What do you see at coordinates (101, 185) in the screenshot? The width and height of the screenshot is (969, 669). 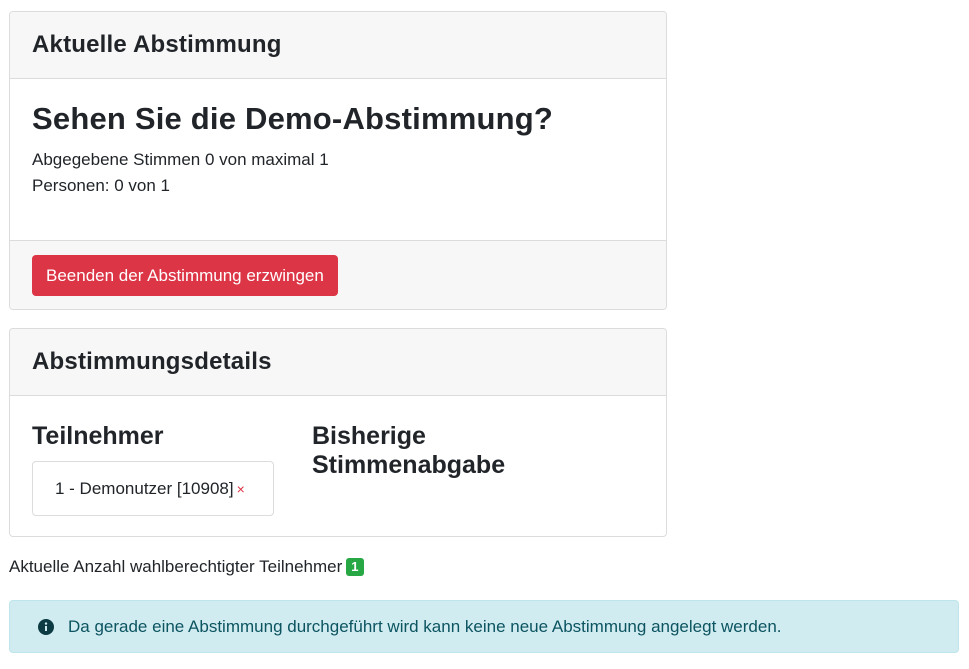 I see `persons-text: Personen: 0 von 1` at bounding box center [101, 185].